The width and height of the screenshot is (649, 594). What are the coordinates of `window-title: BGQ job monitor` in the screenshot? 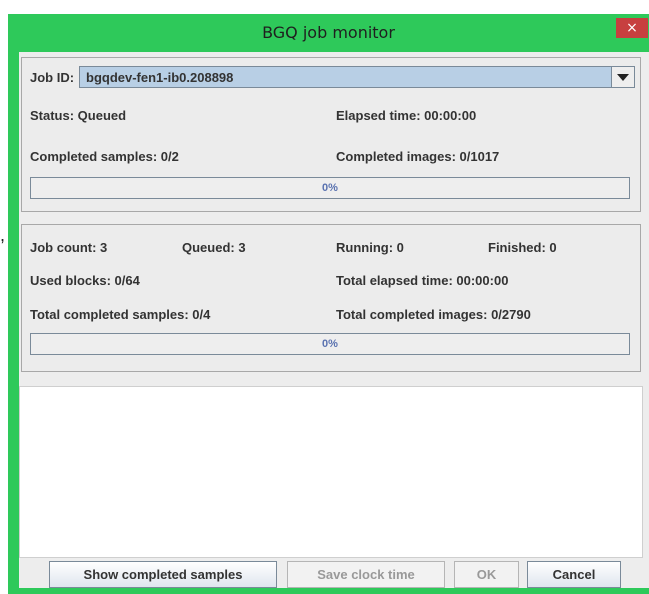 It's located at (328, 32).